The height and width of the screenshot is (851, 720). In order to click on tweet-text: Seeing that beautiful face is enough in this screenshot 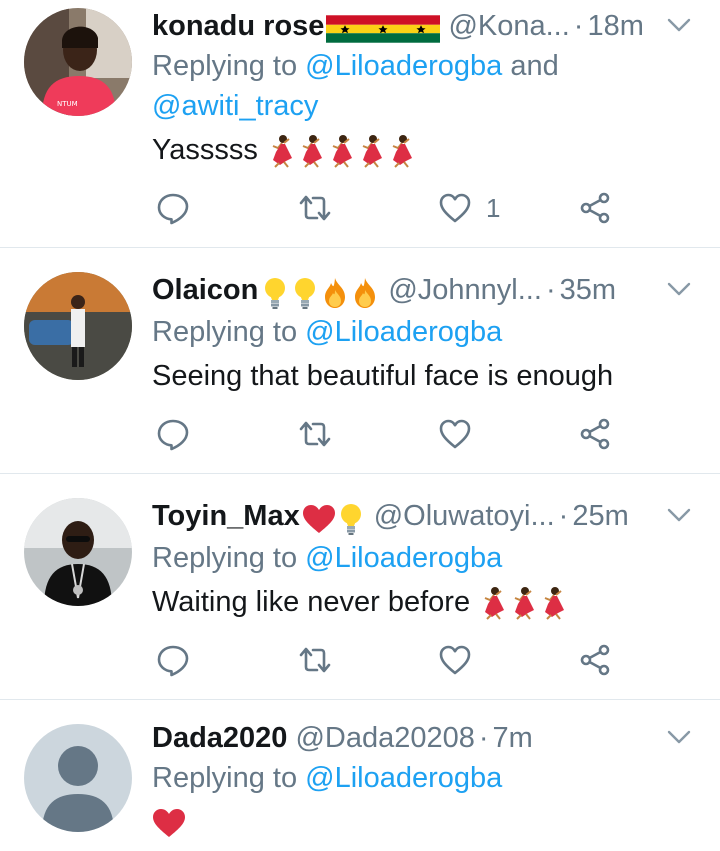, I will do `click(382, 376)`.